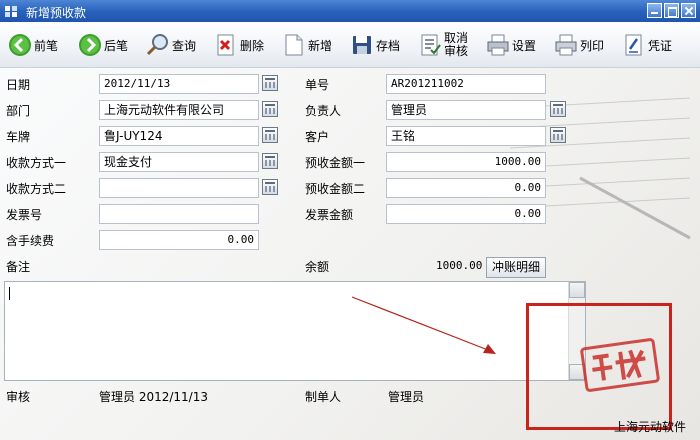 The width and height of the screenshot is (700, 440). I want to click on fee-label: 含手续费, so click(30, 241).